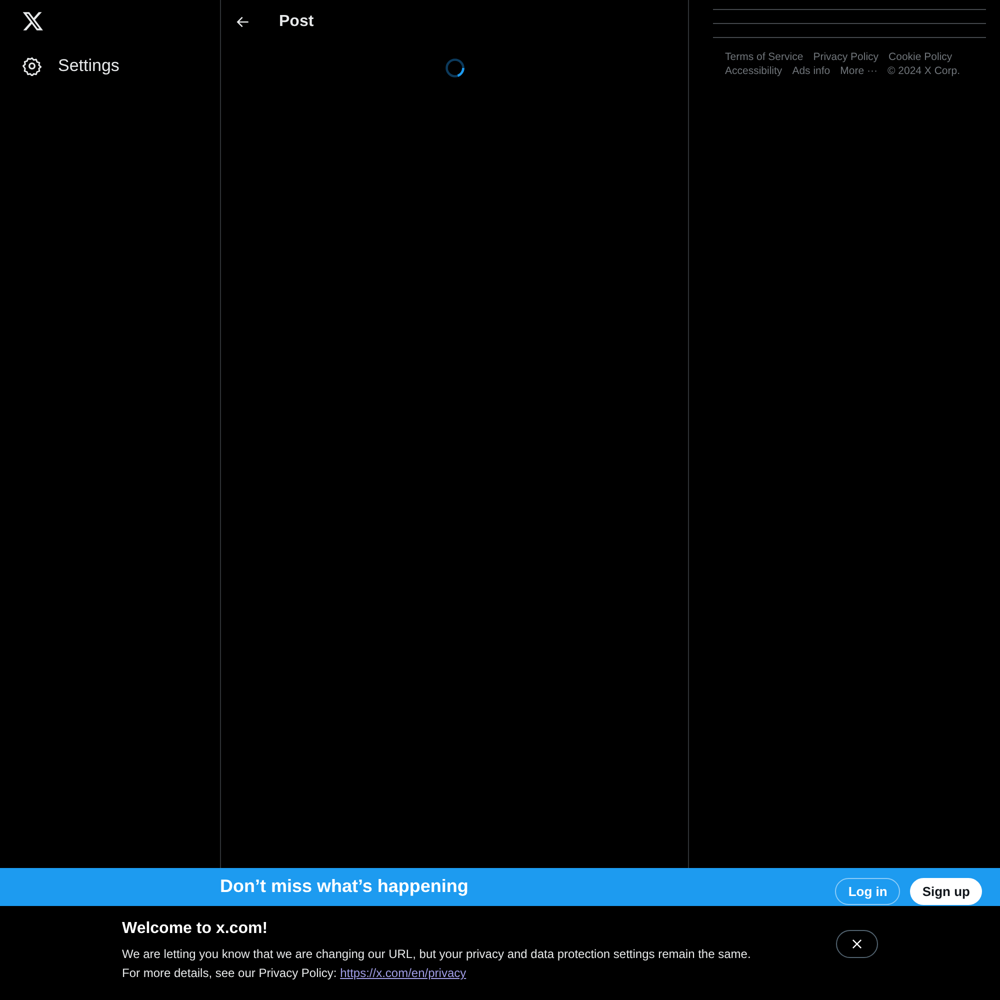  I want to click on footer-link: Cookie Policy, so click(920, 57).